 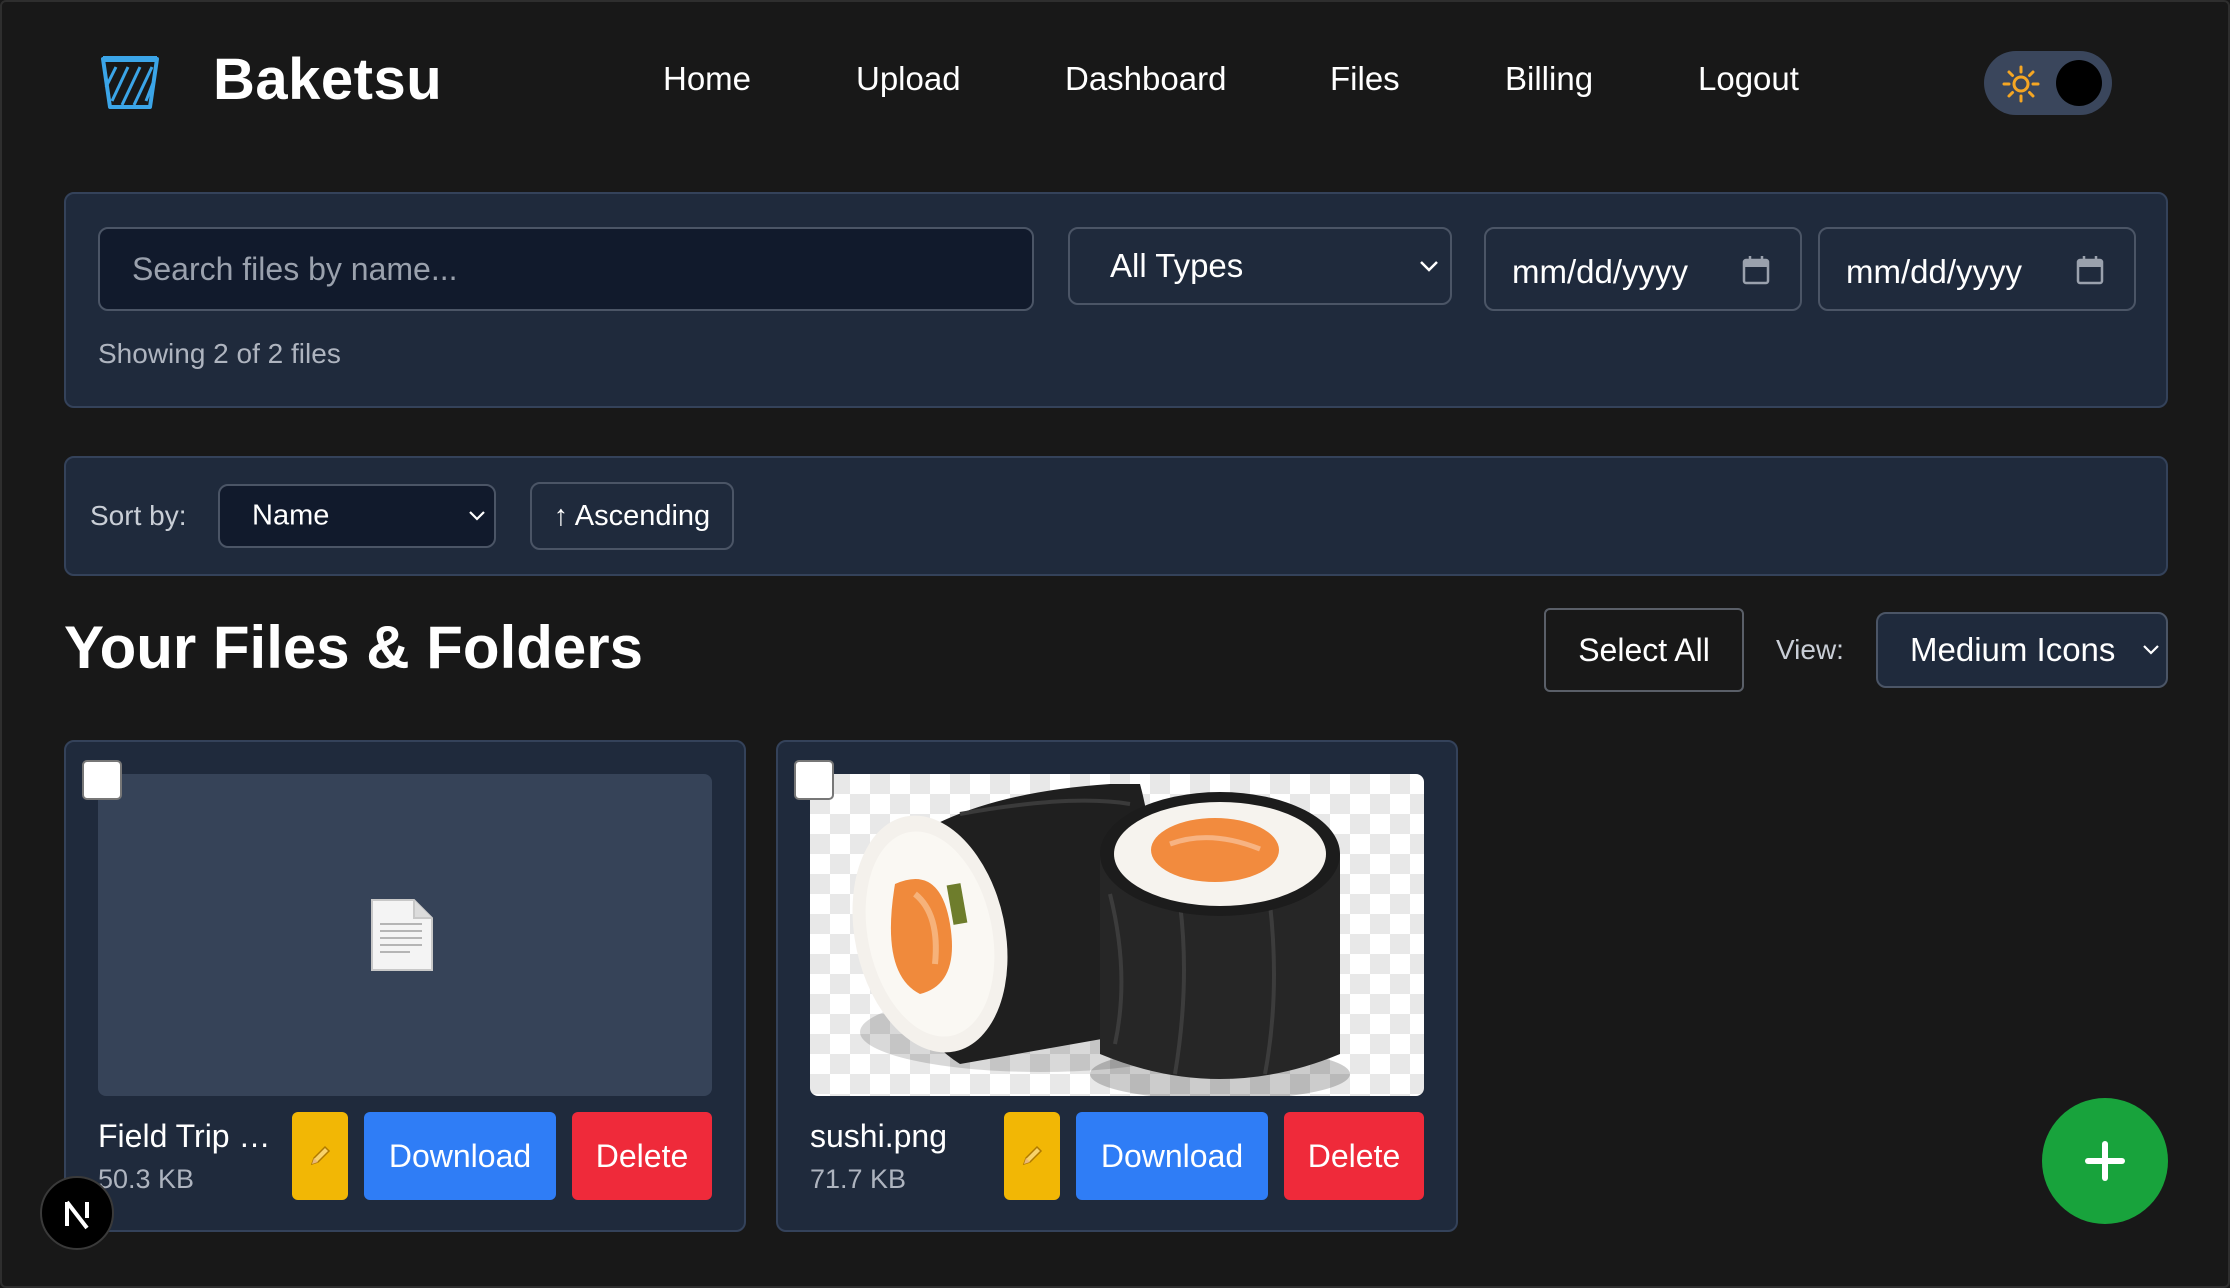 I want to click on bucket-logo-icon, so click(x=130, y=83).